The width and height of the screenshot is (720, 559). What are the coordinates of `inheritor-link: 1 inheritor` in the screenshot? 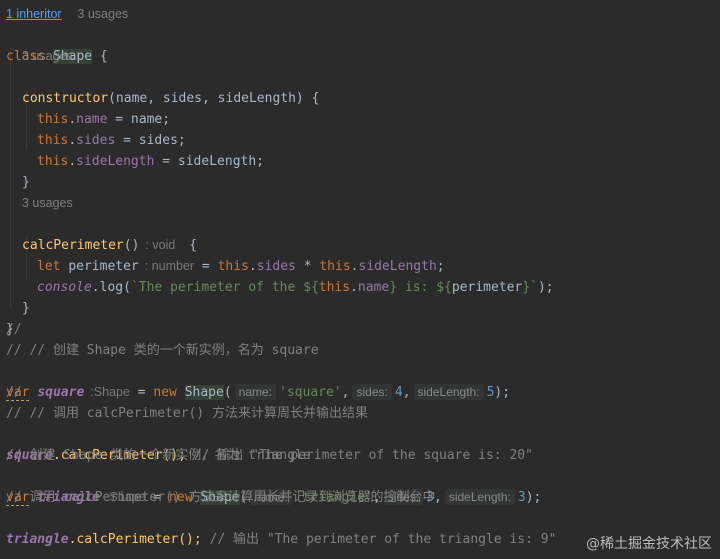 It's located at (34, 14).